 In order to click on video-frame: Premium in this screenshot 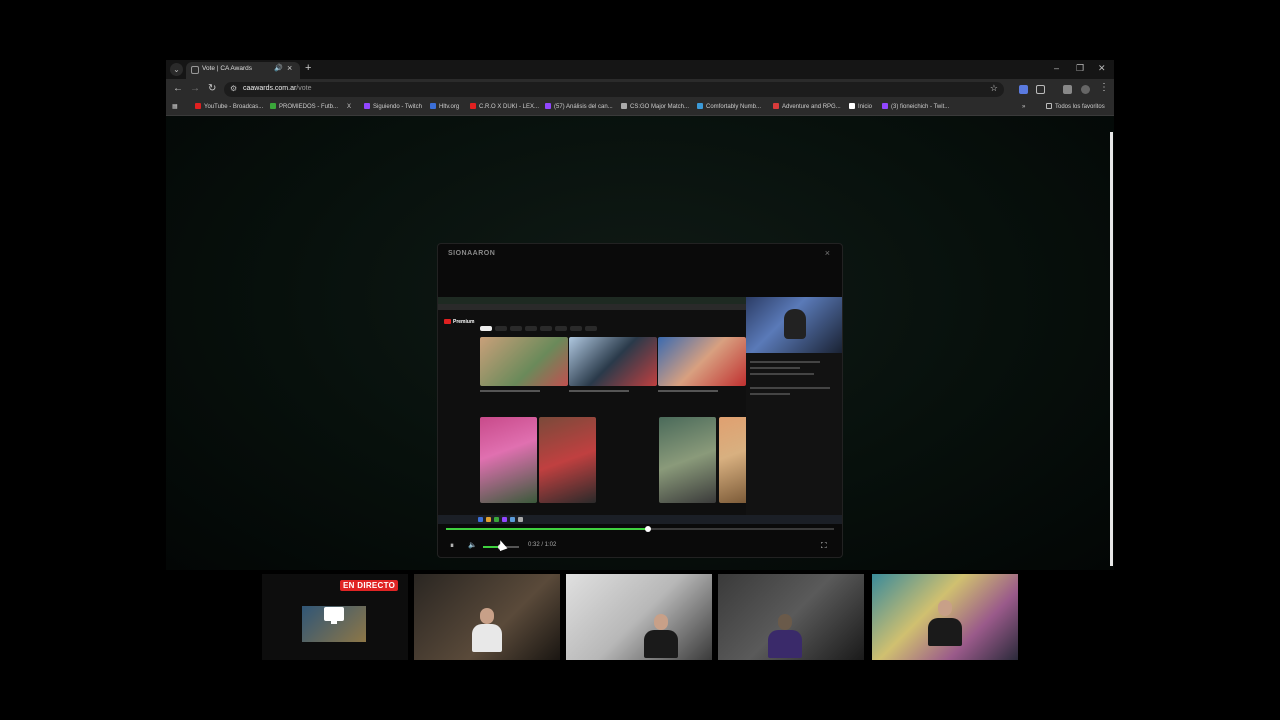, I will do `click(640, 410)`.